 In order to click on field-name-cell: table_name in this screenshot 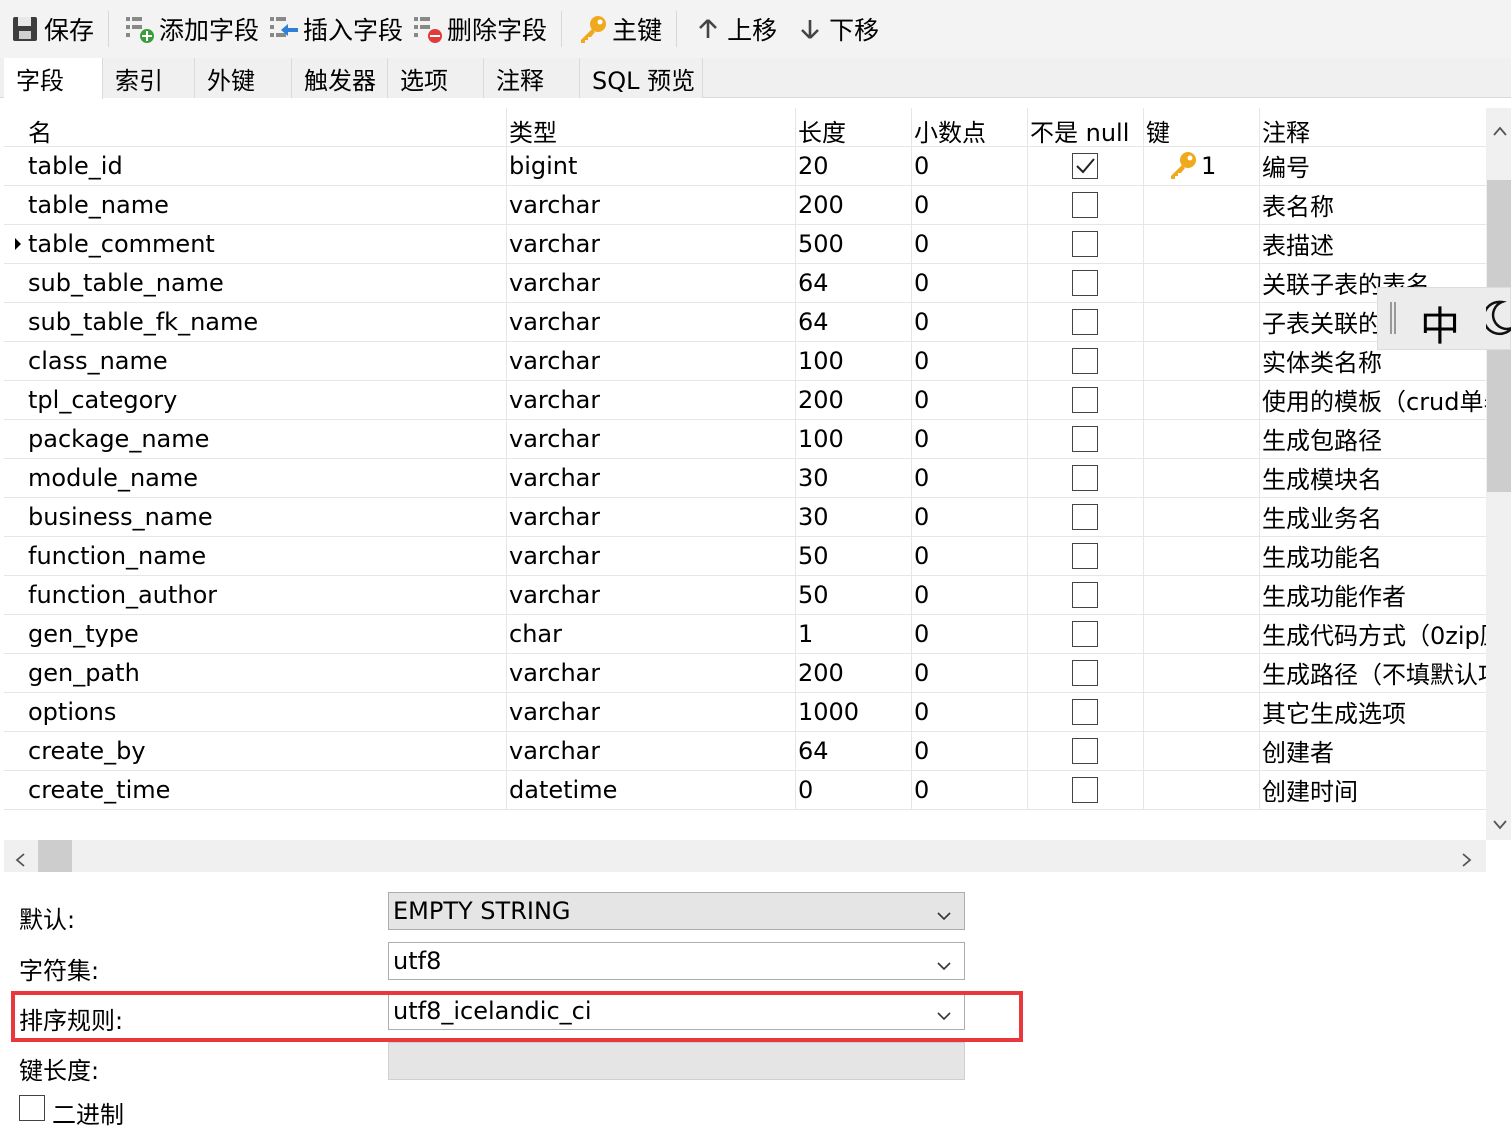, I will do `click(98, 204)`.